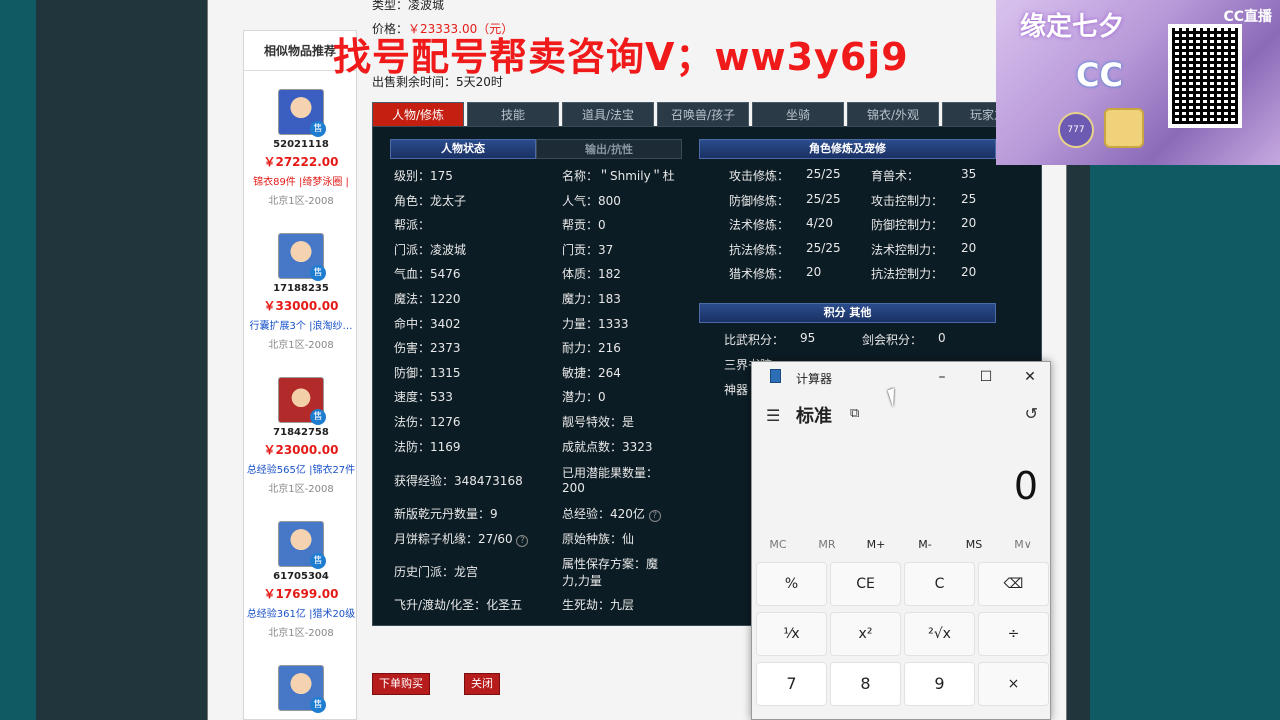  I want to click on memory-list-button: M∨, so click(1023, 544).